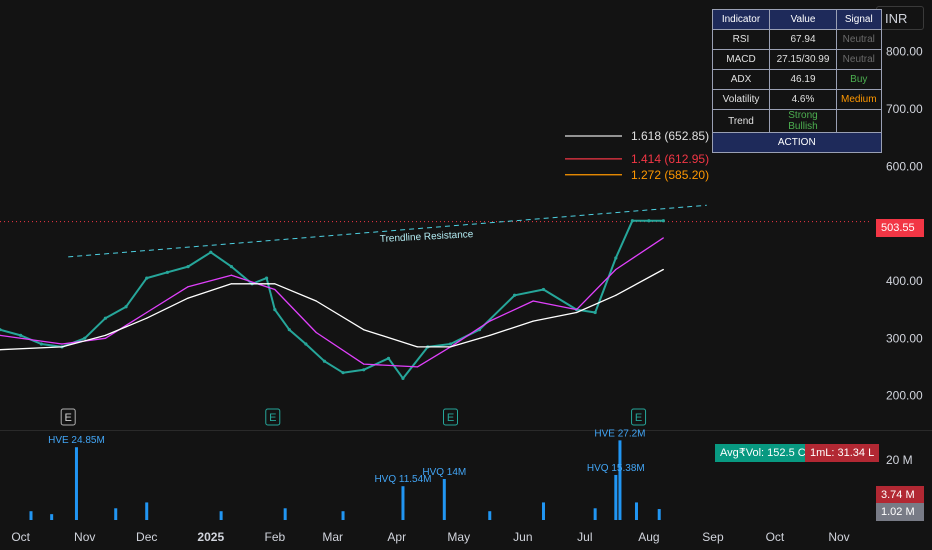  I want to click on ml-badge: 1mL: 31.34 L, so click(842, 453).